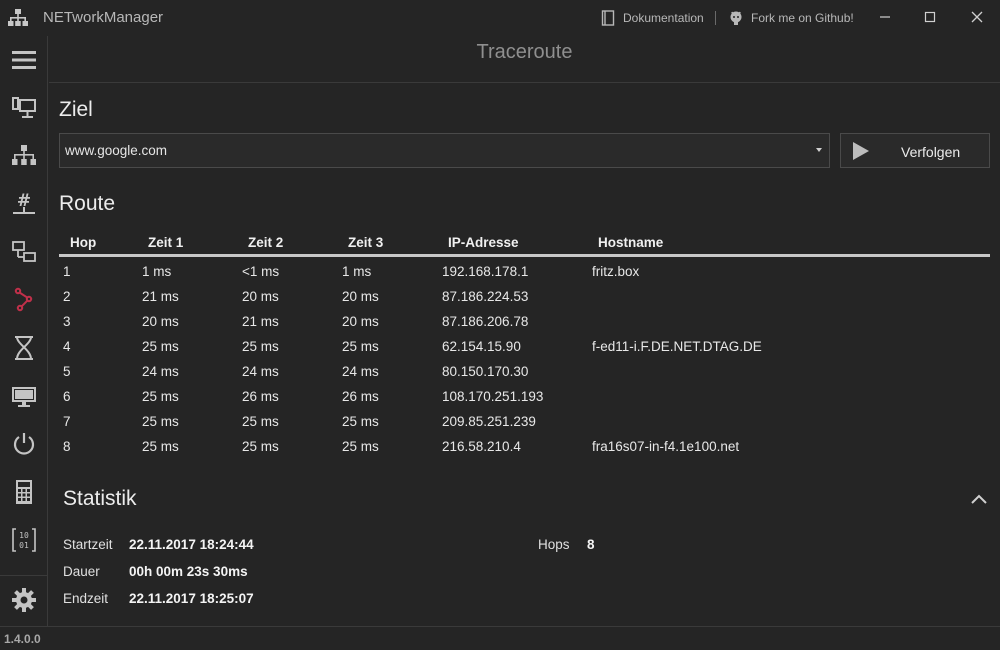 This screenshot has height=650, width=1000. I want to click on column-header-hostname: Hostname, so click(630, 242).